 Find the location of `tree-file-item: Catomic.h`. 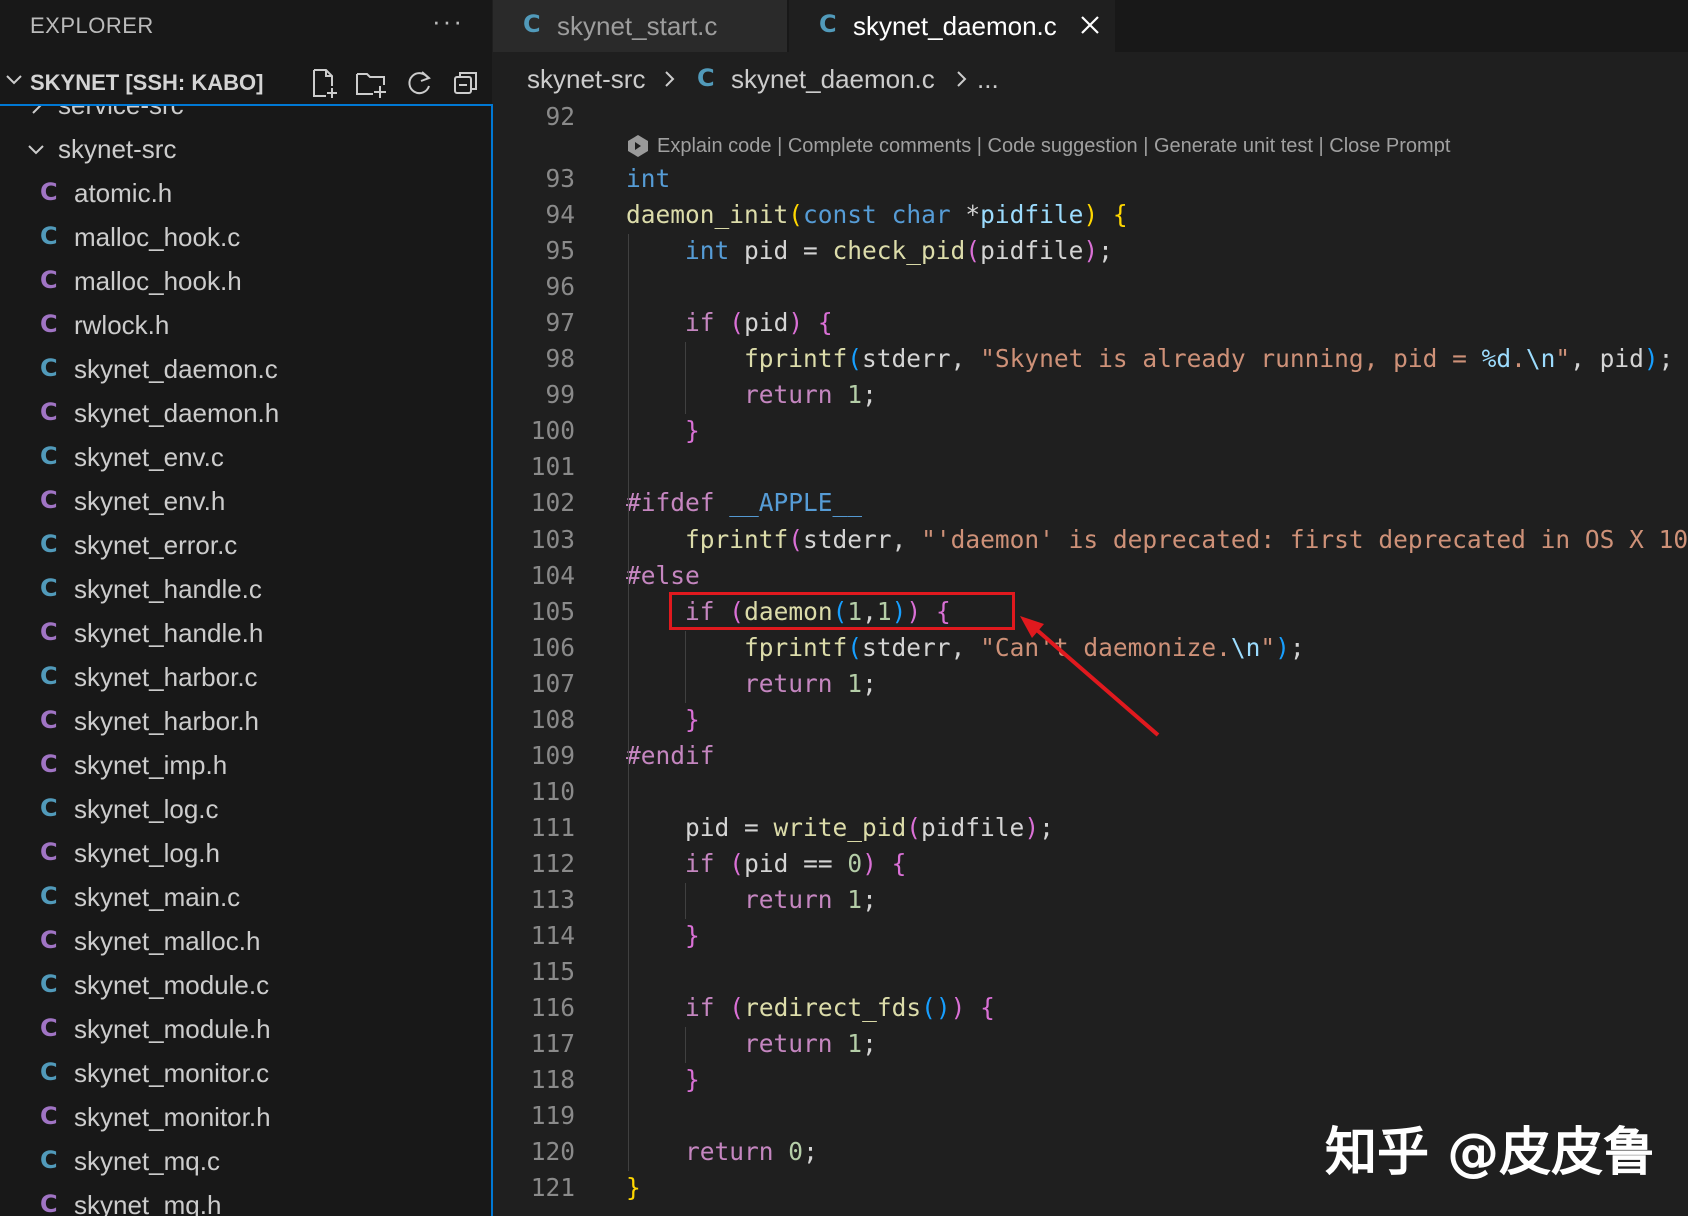

tree-file-item: Catomic.h is located at coordinates (245, 196).